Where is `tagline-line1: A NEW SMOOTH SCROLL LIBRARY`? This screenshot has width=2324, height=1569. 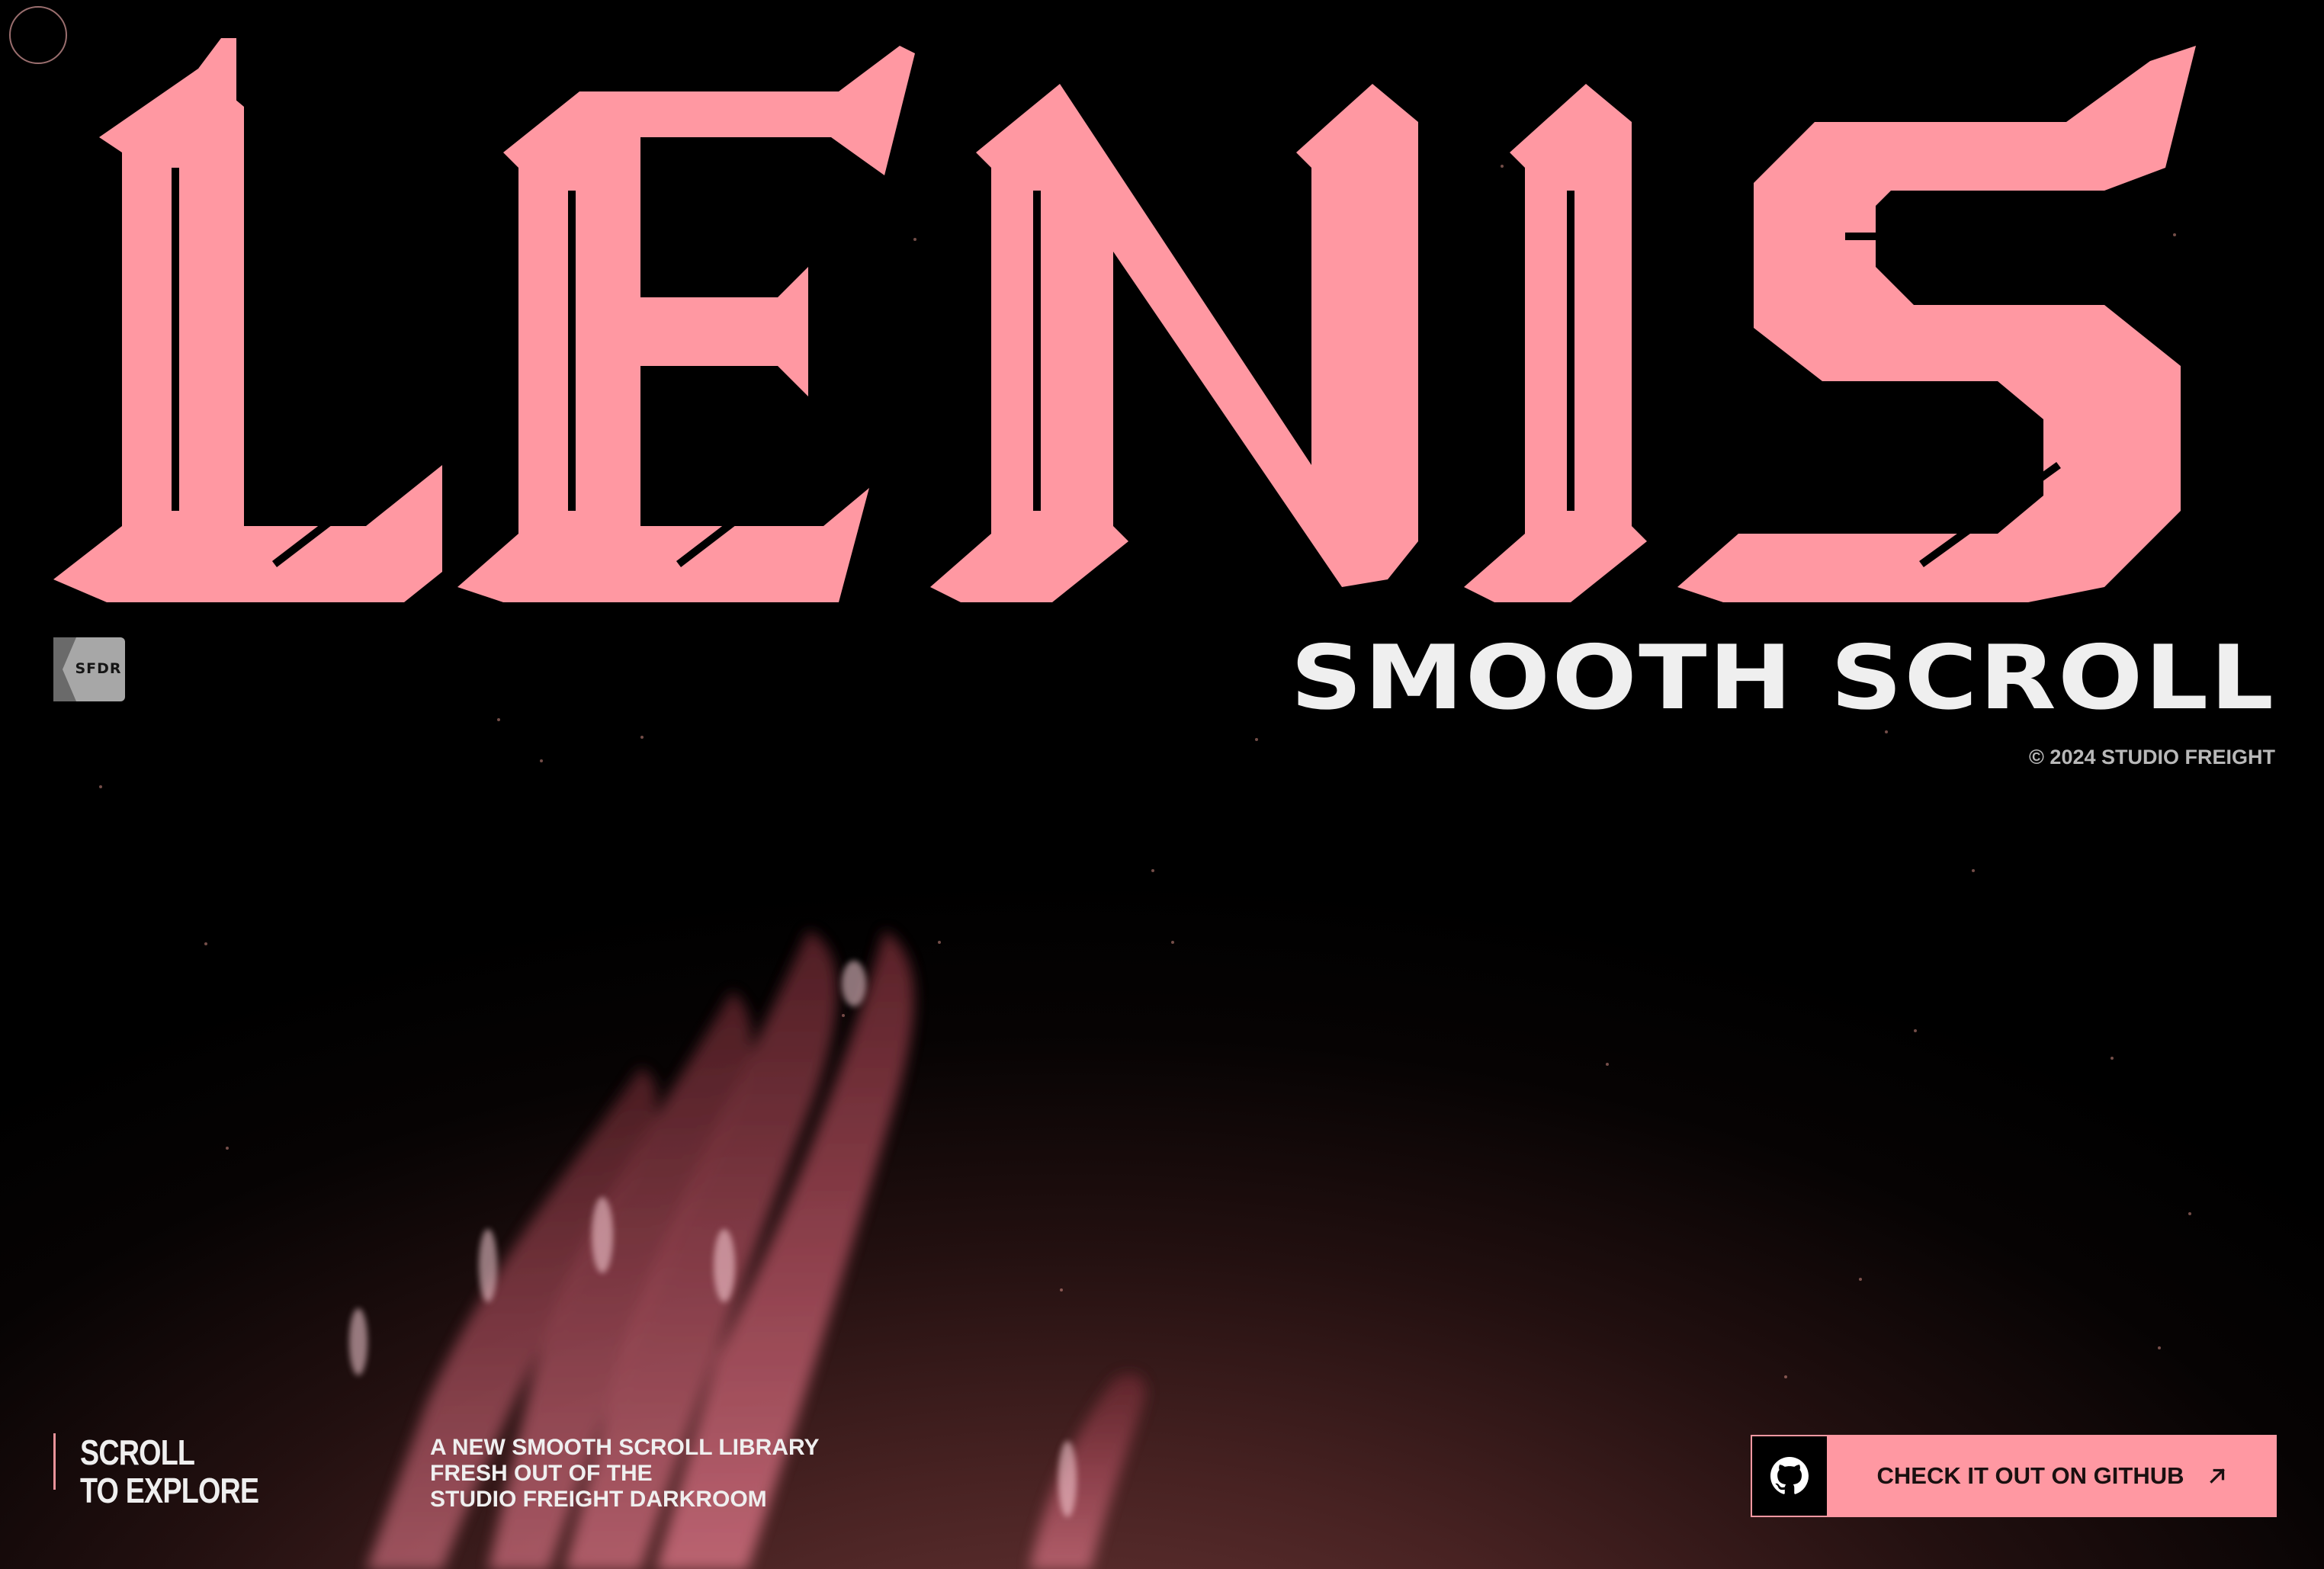 tagline-line1: A NEW SMOOTH SCROLL LIBRARY is located at coordinates (625, 1447).